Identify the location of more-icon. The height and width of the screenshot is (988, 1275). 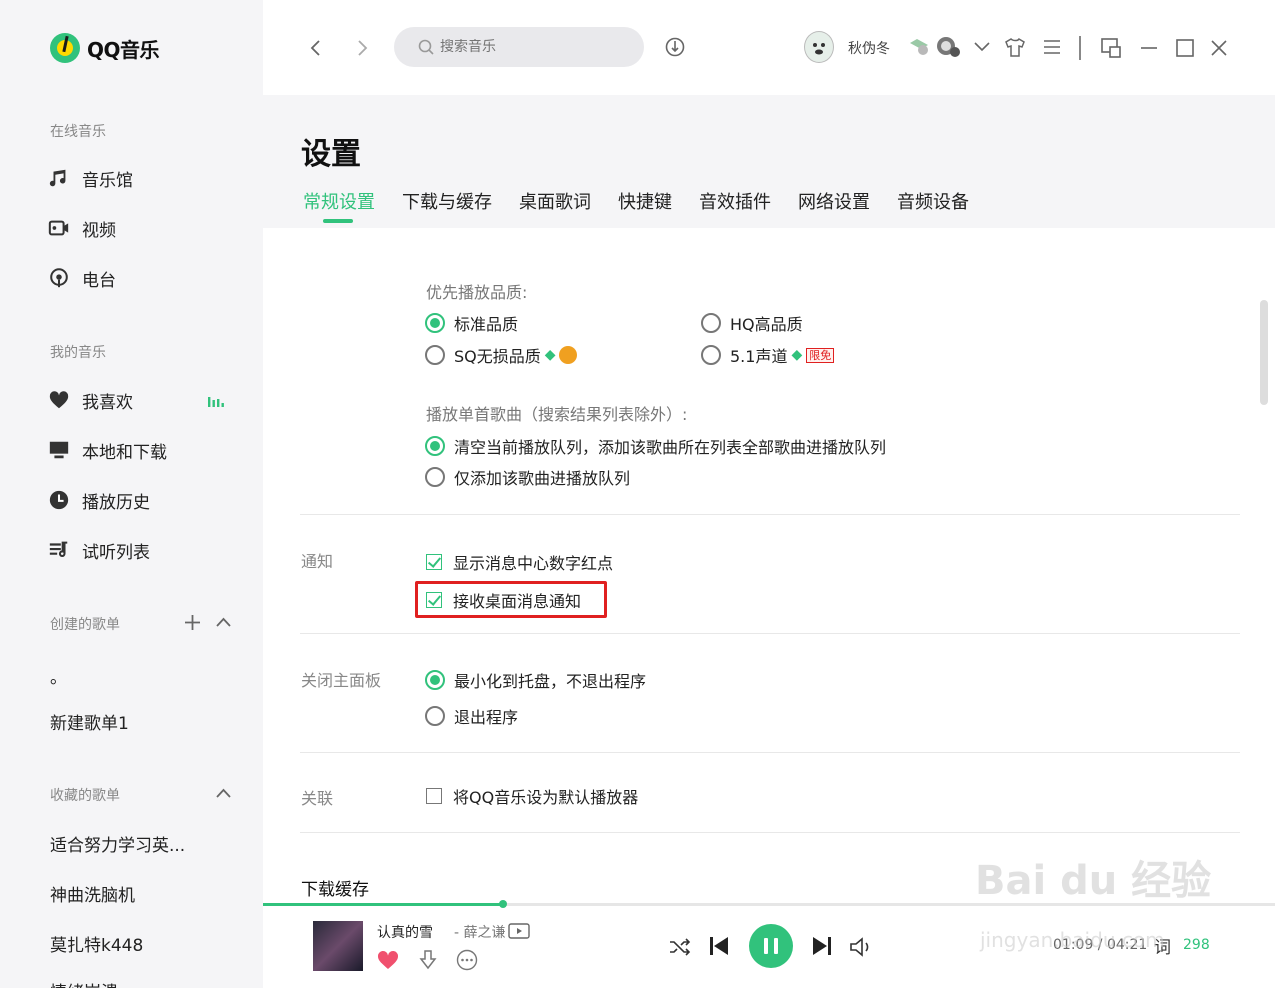
(467, 960).